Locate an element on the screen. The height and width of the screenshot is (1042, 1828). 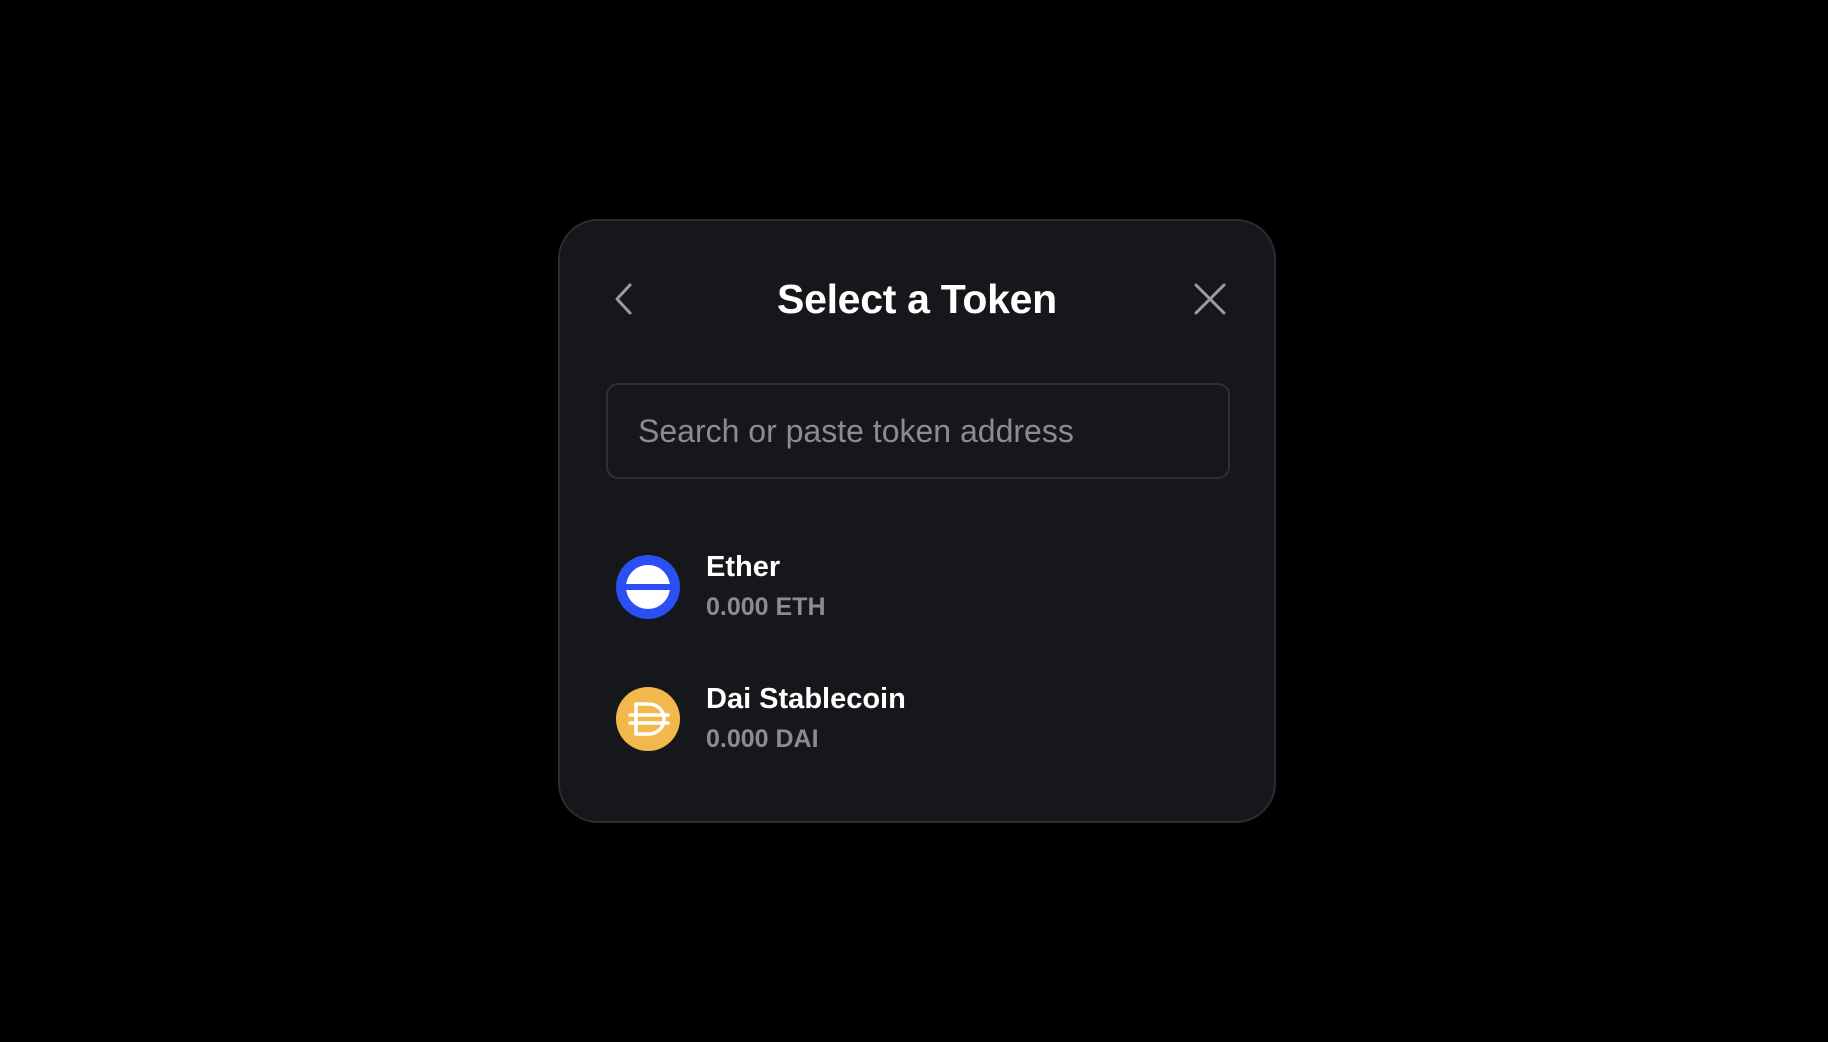
ether-logo-icon is located at coordinates (648, 587).